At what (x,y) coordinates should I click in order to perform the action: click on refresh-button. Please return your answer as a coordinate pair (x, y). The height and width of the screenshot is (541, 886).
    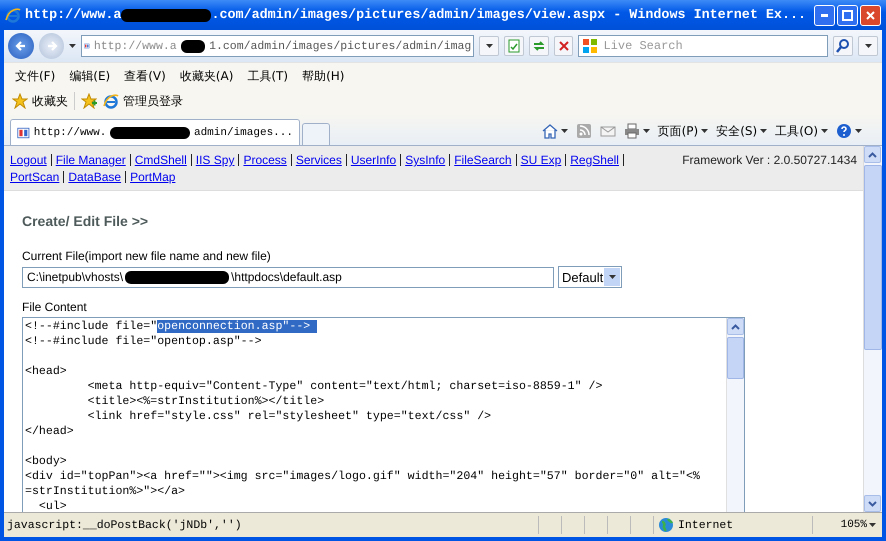
    Looking at the image, I should click on (538, 46).